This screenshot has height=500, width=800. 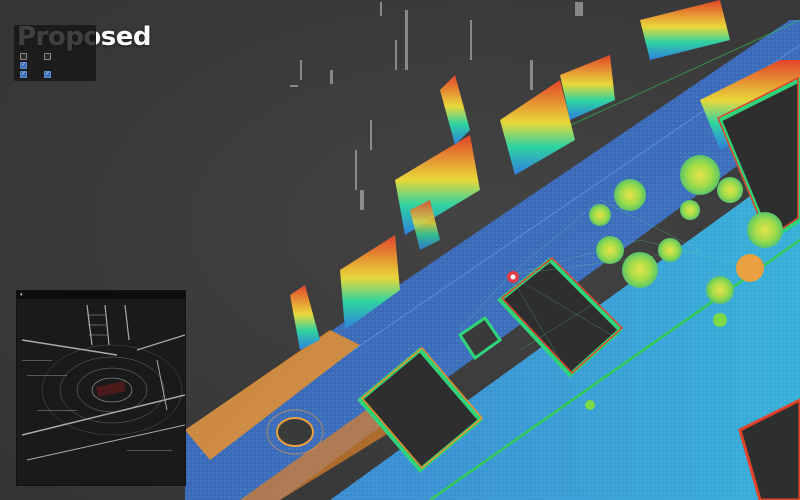 I want to click on submap-canvas, so click(x=101, y=392).